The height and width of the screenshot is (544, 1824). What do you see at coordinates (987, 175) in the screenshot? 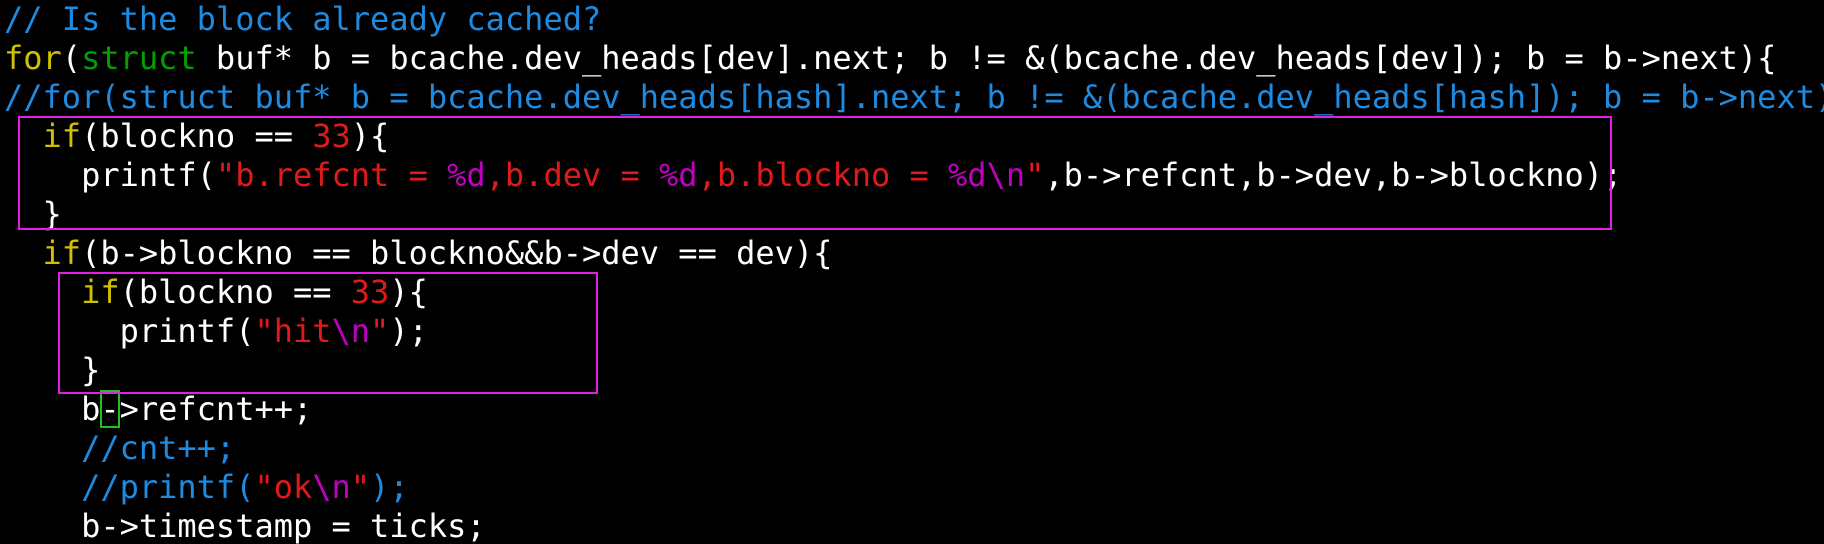
I see `code-token-special: %d\n` at bounding box center [987, 175].